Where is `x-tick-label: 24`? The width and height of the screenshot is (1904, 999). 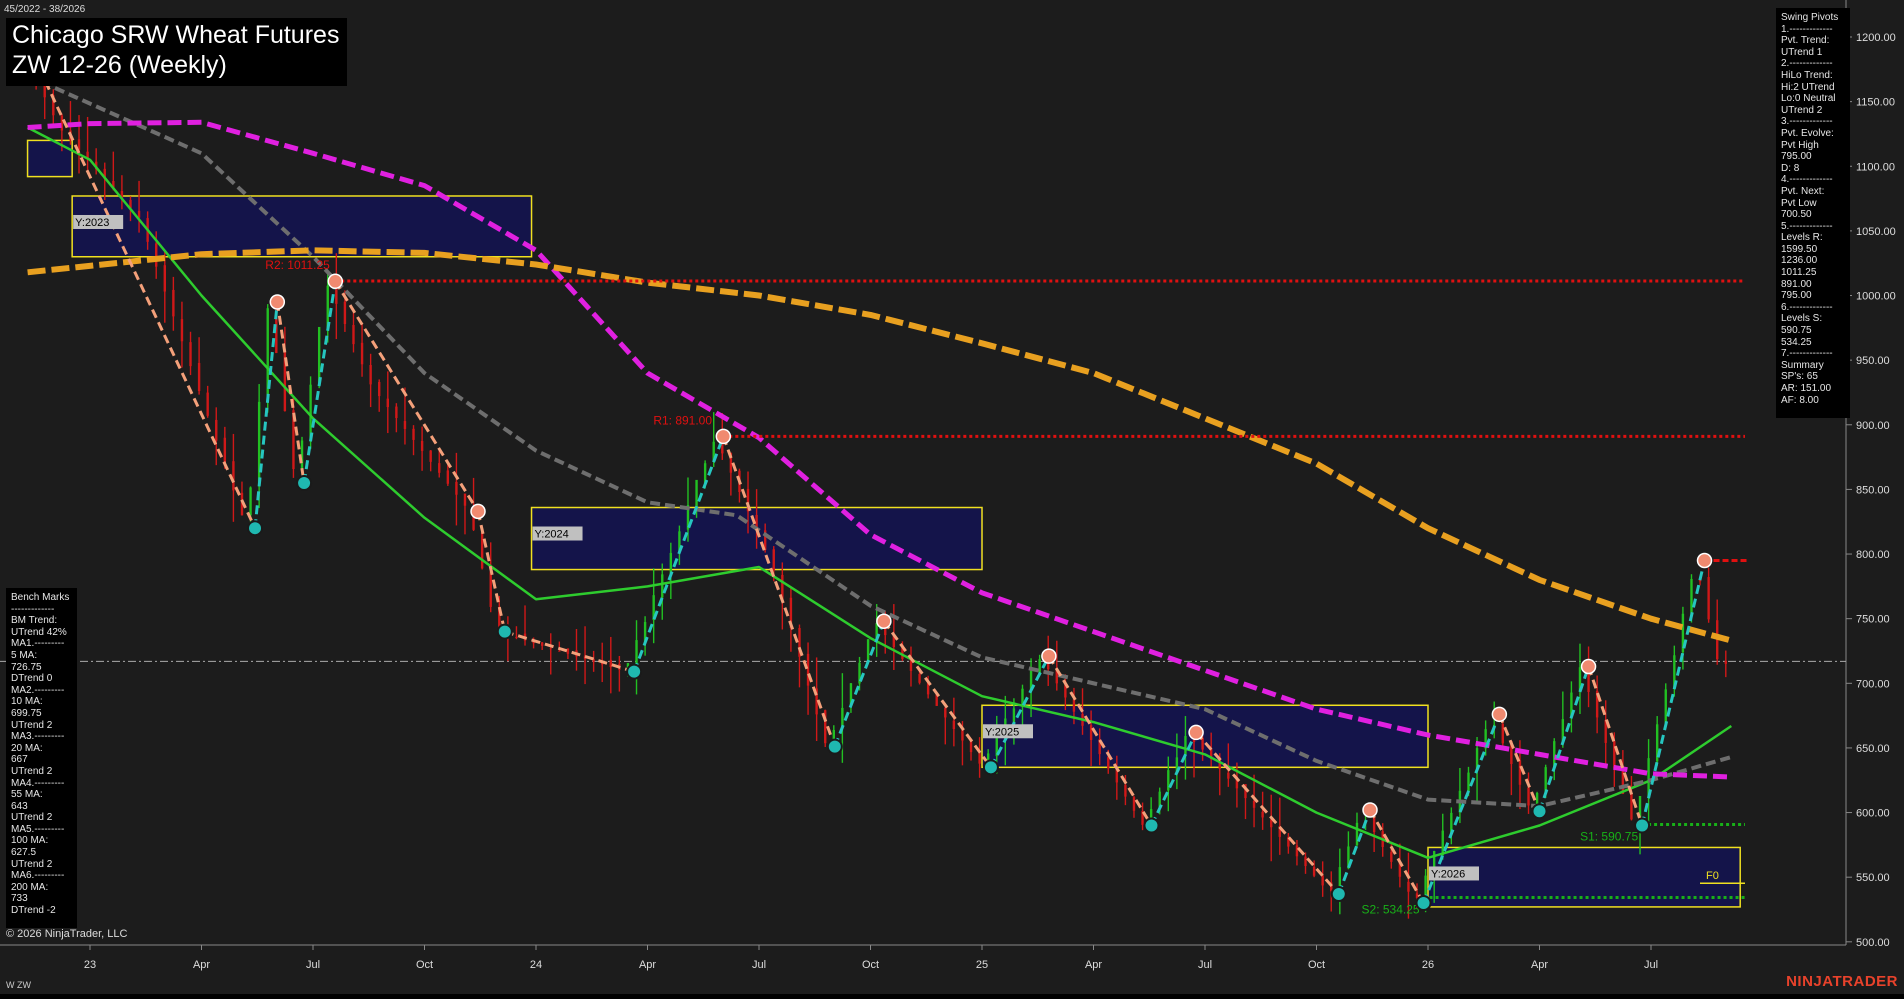 x-tick-label: 24 is located at coordinates (536, 965).